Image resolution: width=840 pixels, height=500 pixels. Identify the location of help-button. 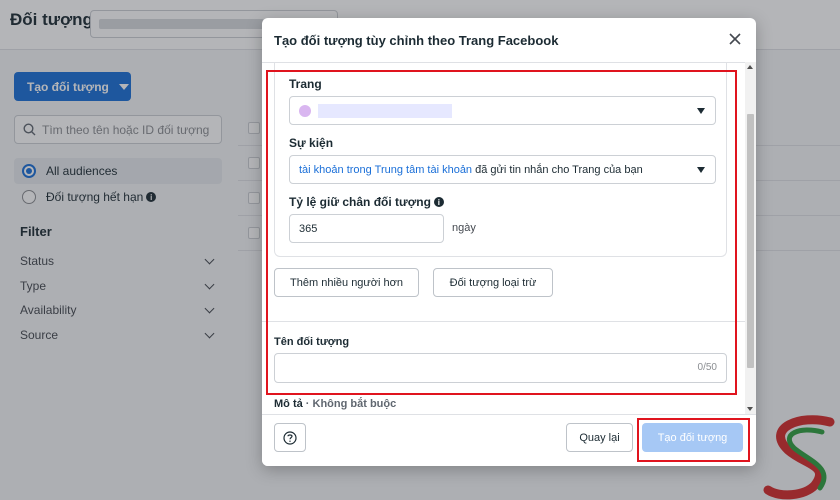
(290, 437).